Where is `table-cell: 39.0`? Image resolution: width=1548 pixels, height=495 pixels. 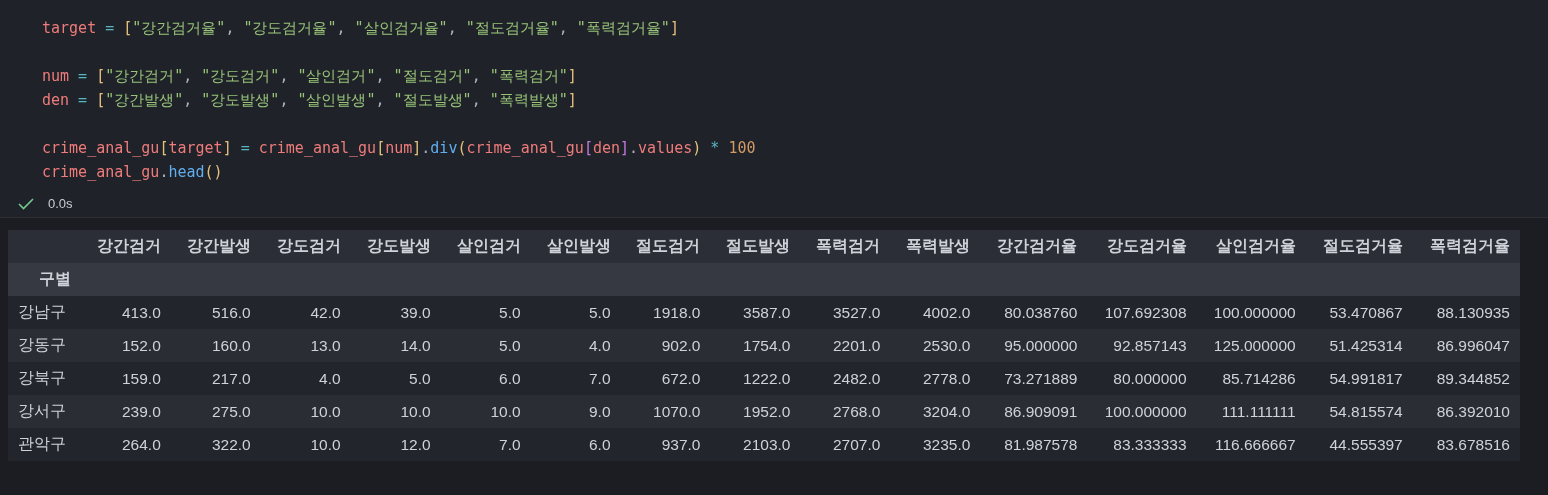 table-cell: 39.0 is located at coordinates (395, 312).